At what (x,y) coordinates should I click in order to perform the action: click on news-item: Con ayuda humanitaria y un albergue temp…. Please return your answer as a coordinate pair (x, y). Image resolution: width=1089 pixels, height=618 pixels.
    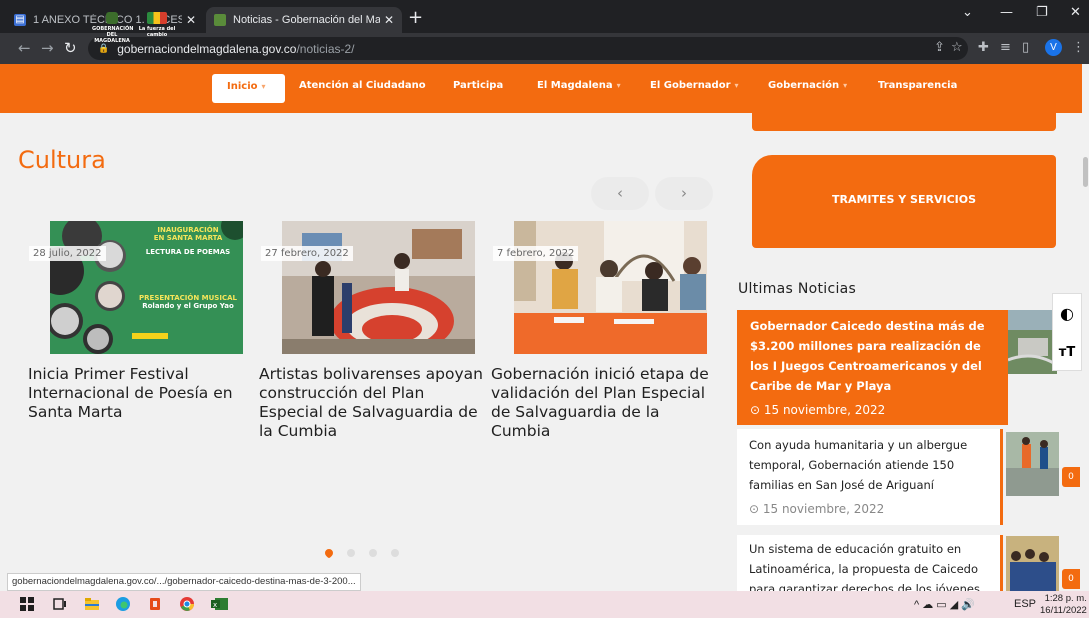
    Looking at the image, I should click on (870, 477).